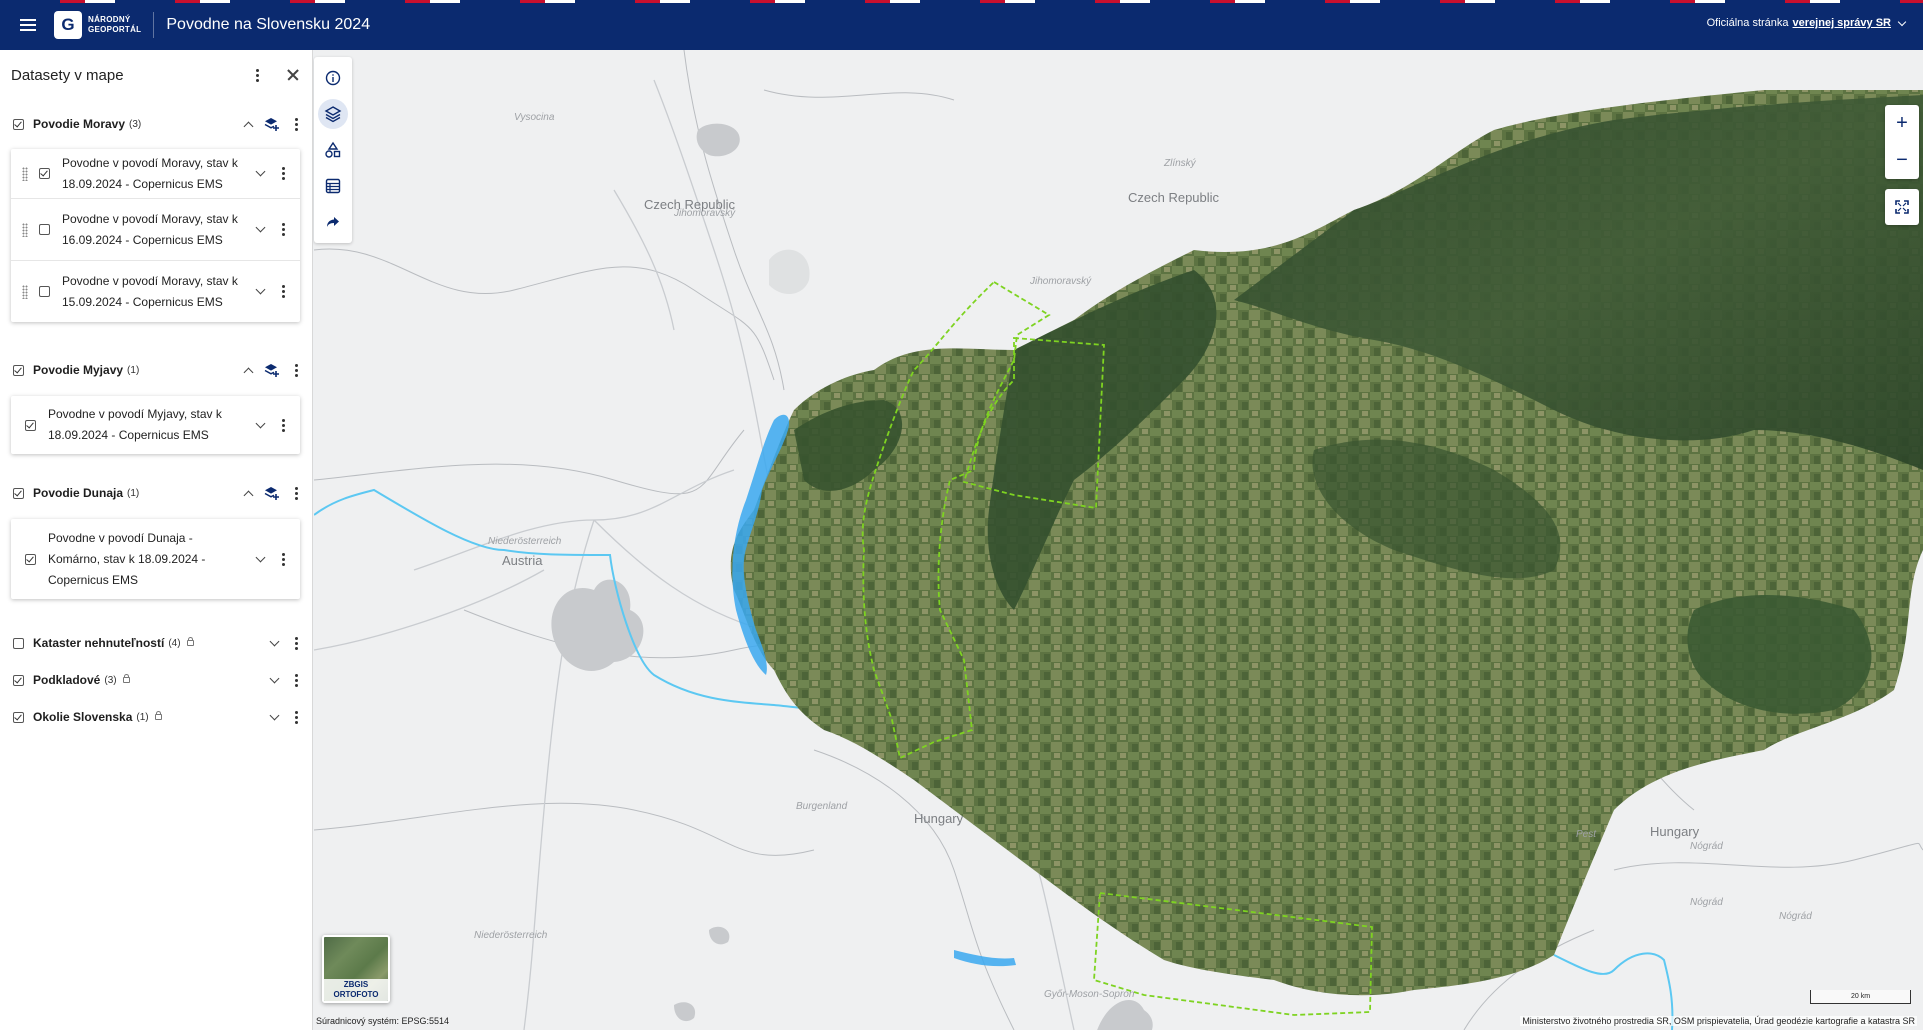 This screenshot has width=1923, height=1030. What do you see at coordinates (135, 414) in the screenshot?
I see `item-line-1: Povodne v povodí Myjavy, stav k` at bounding box center [135, 414].